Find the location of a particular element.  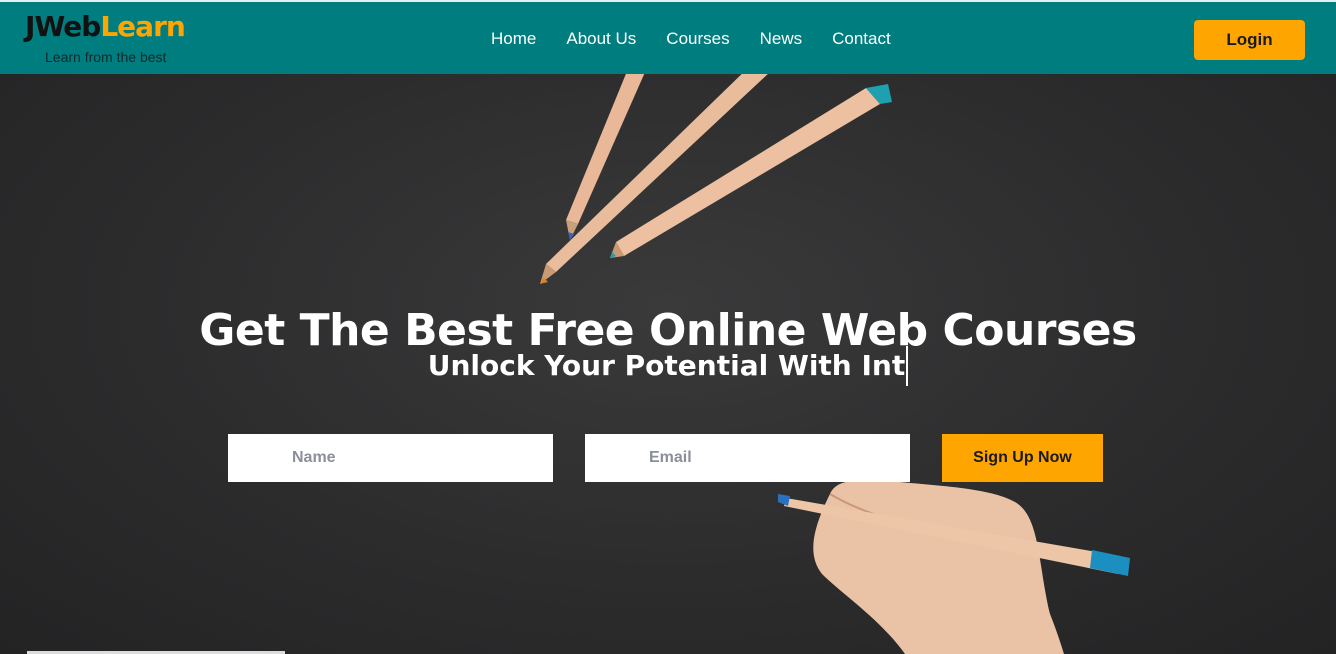

hero-subtitle-wrap: Unlock Your Potential With Int is located at coordinates (668, 366).